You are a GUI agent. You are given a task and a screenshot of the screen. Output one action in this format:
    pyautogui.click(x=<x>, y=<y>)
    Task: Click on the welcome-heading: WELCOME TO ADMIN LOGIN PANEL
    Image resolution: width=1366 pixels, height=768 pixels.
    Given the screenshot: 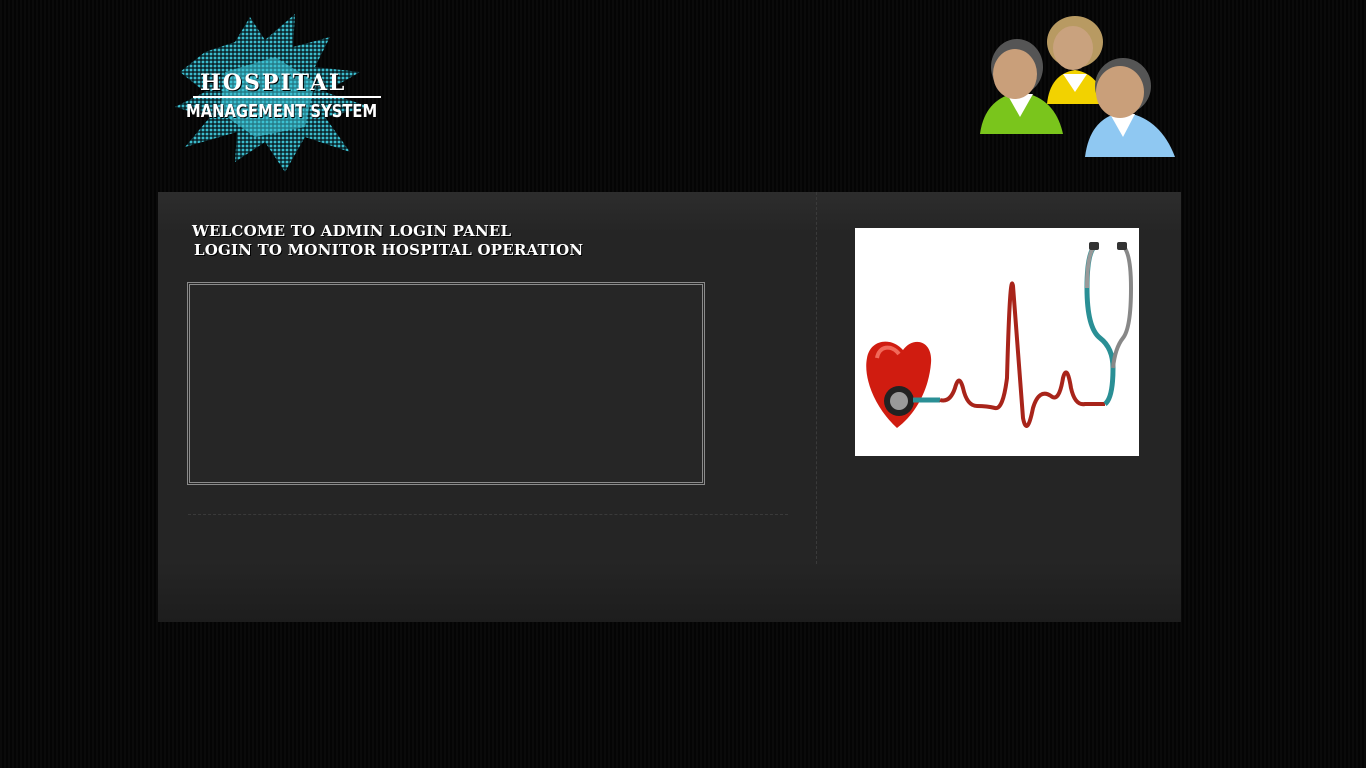 What is the action you would take?
    pyautogui.click(x=352, y=231)
    